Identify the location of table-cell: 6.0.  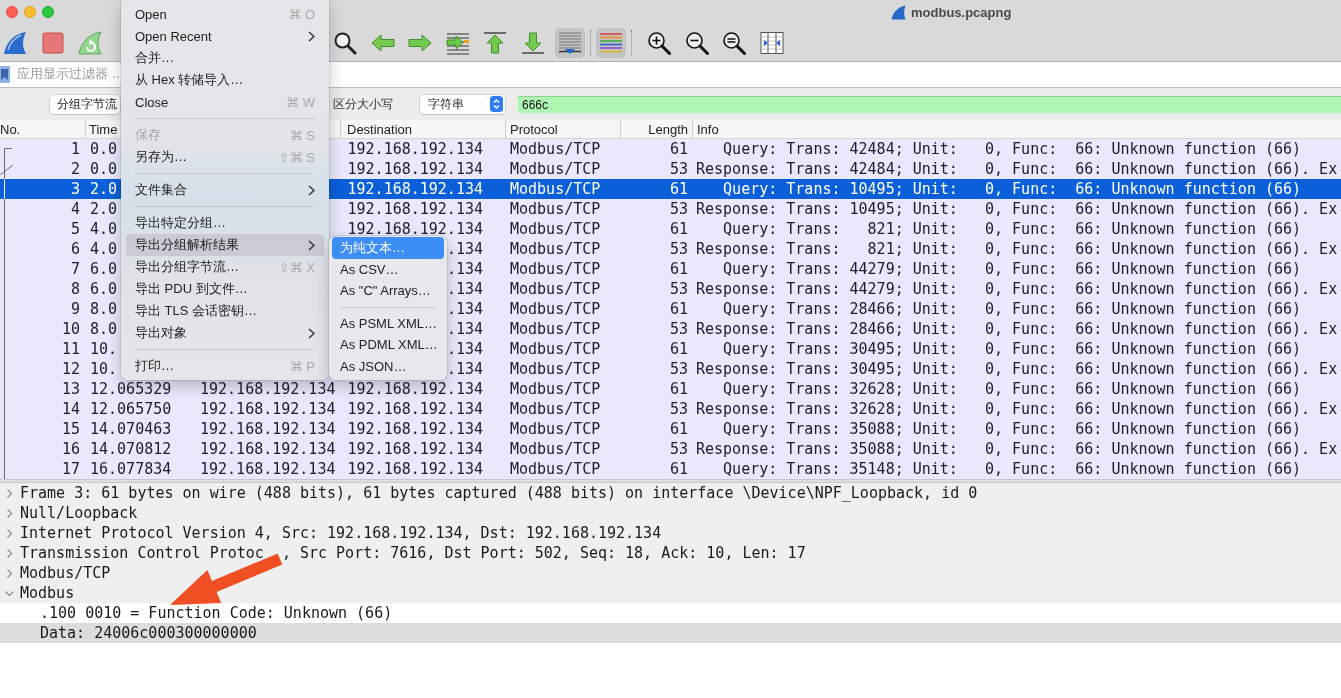
(104, 289).